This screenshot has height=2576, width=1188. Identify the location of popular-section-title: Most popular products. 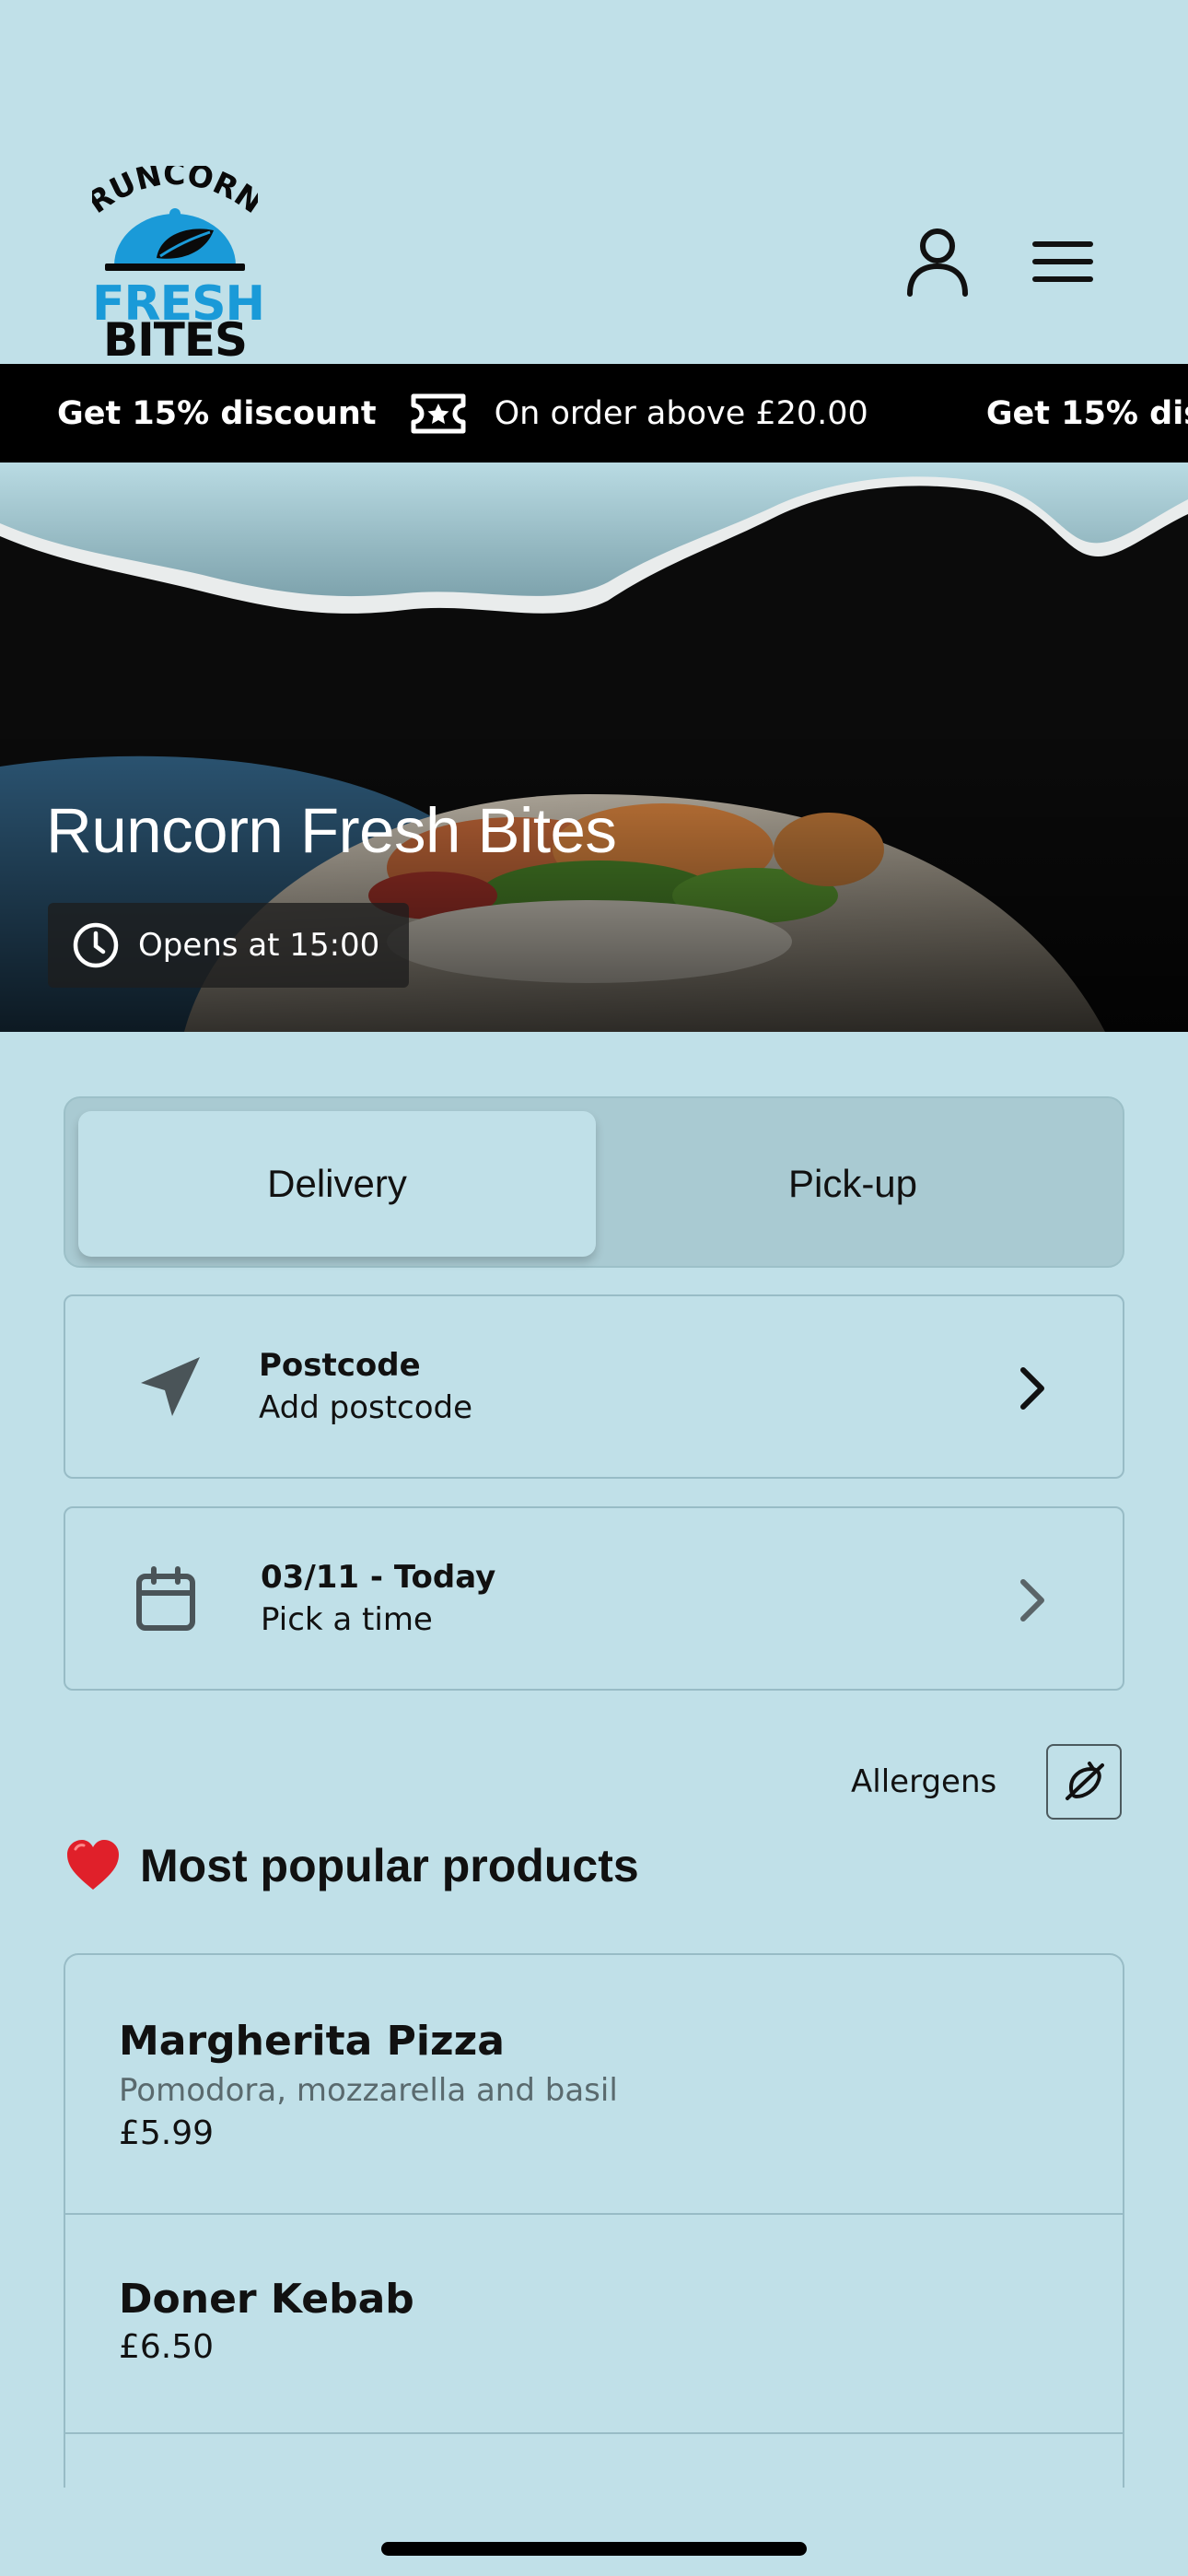
(352, 1865).